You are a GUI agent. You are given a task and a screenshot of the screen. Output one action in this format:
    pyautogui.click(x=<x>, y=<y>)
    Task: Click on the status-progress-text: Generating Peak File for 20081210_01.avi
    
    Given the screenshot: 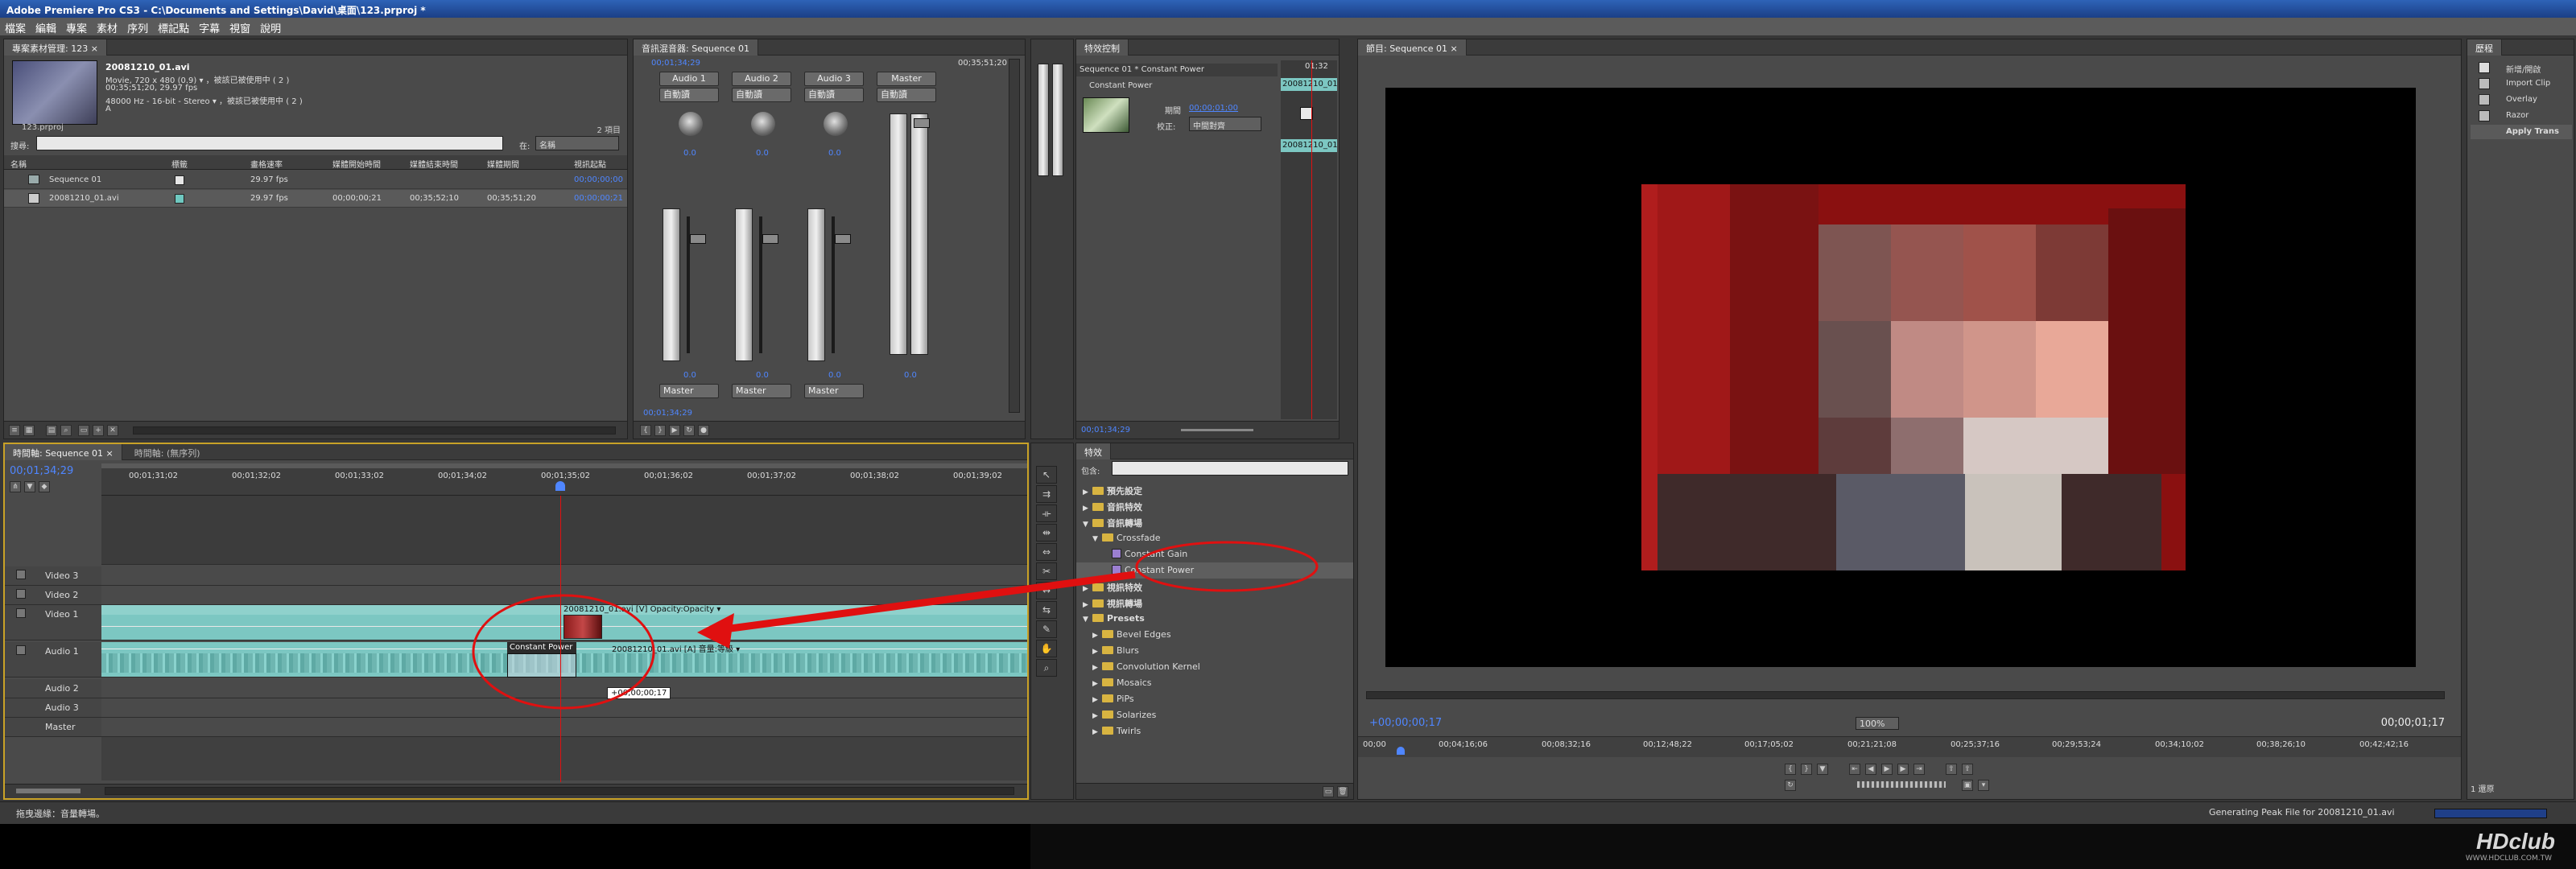 What is the action you would take?
    pyautogui.click(x=2302, y=812)
    